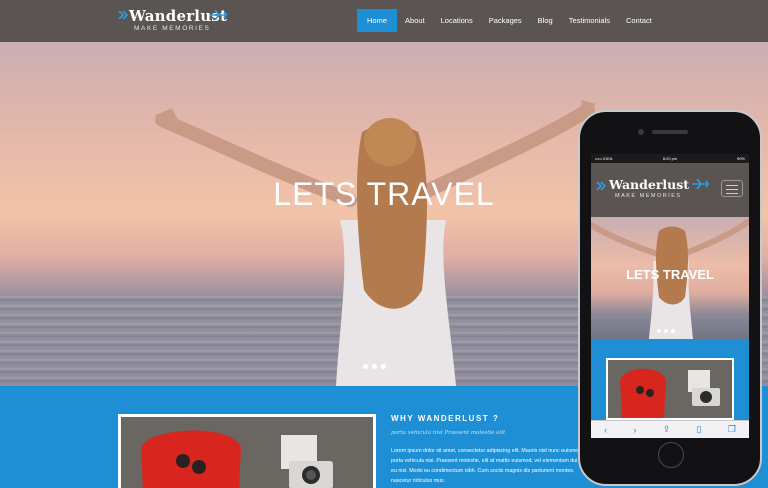  I want to click on nav-blog: Blog, so click(545, 20).